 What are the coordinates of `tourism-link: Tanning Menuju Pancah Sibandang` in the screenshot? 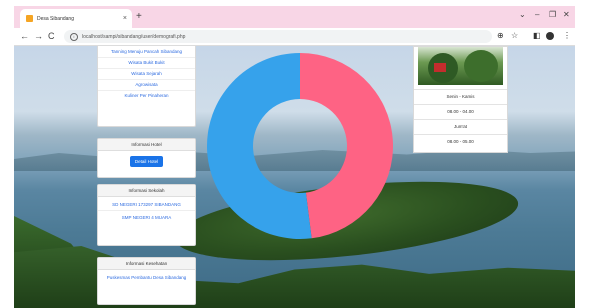 It's located at (146, 52).